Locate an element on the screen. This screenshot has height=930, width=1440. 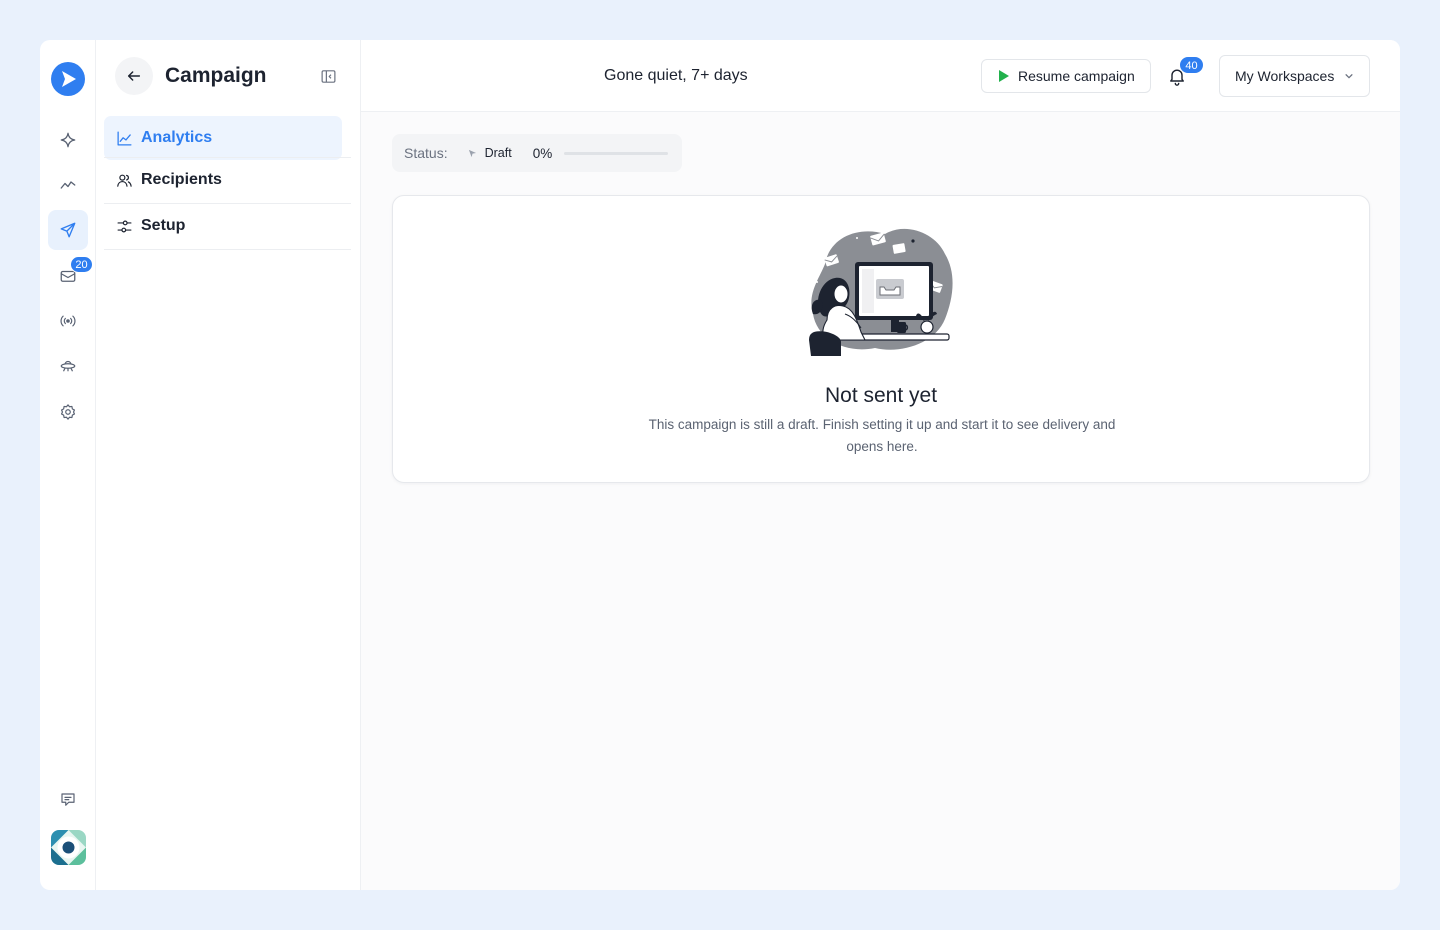
sliders-icon is located at coordinates (124, 226).